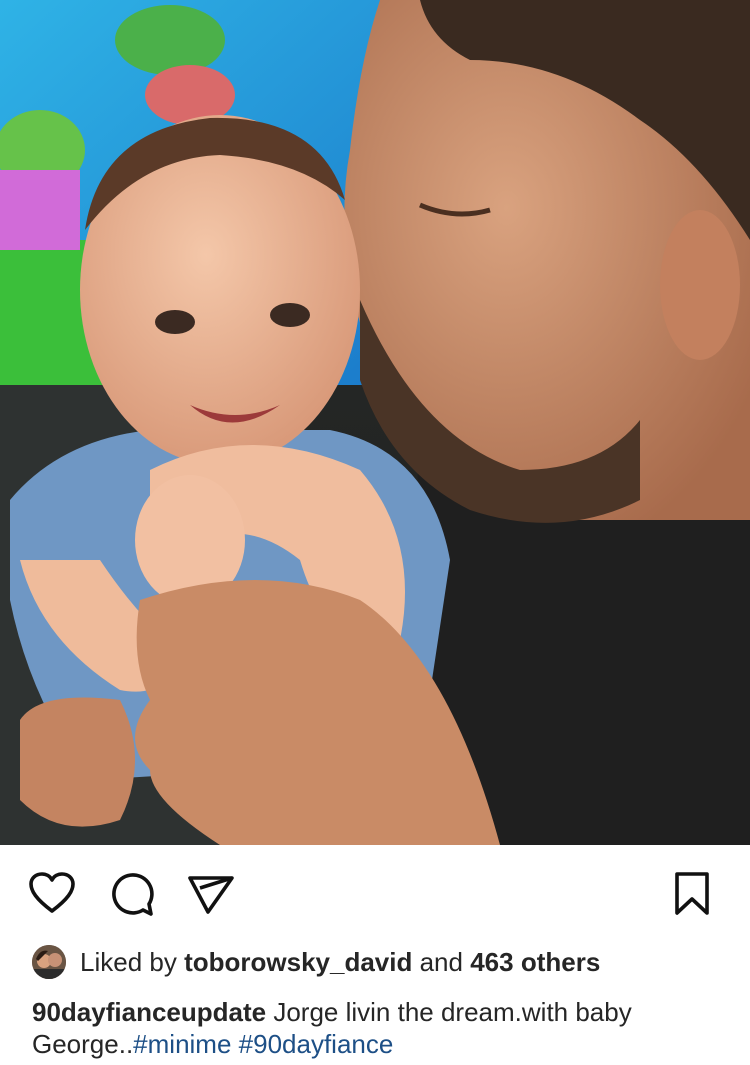 The image size is (750, 1065). I want to click on liked-by-label: Liked by, so click(128, 961).